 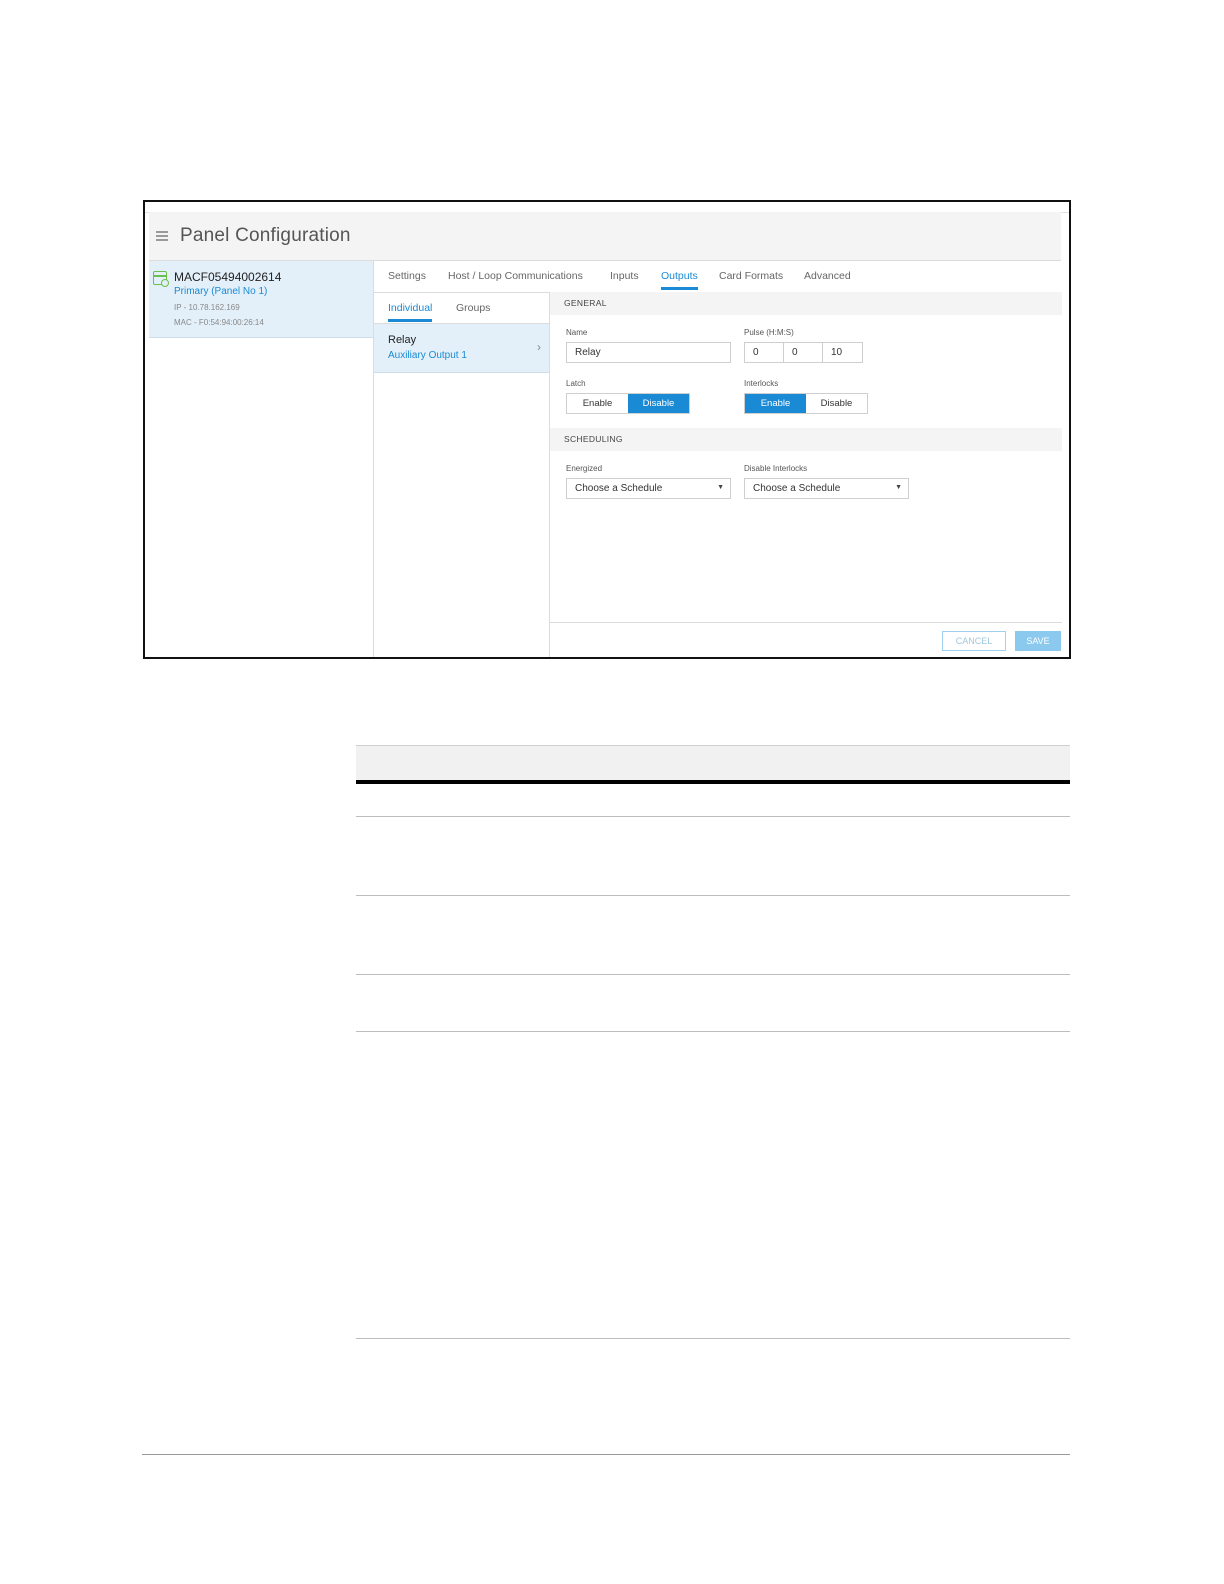 I want to click on menu-icon, so click(x=162, y=236).